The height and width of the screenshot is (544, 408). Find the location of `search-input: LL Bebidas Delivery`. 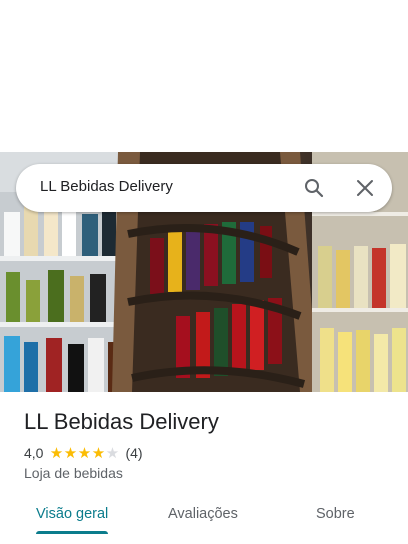

search-input: LL Bebidas Delivery is located at coordinates (106, 186).